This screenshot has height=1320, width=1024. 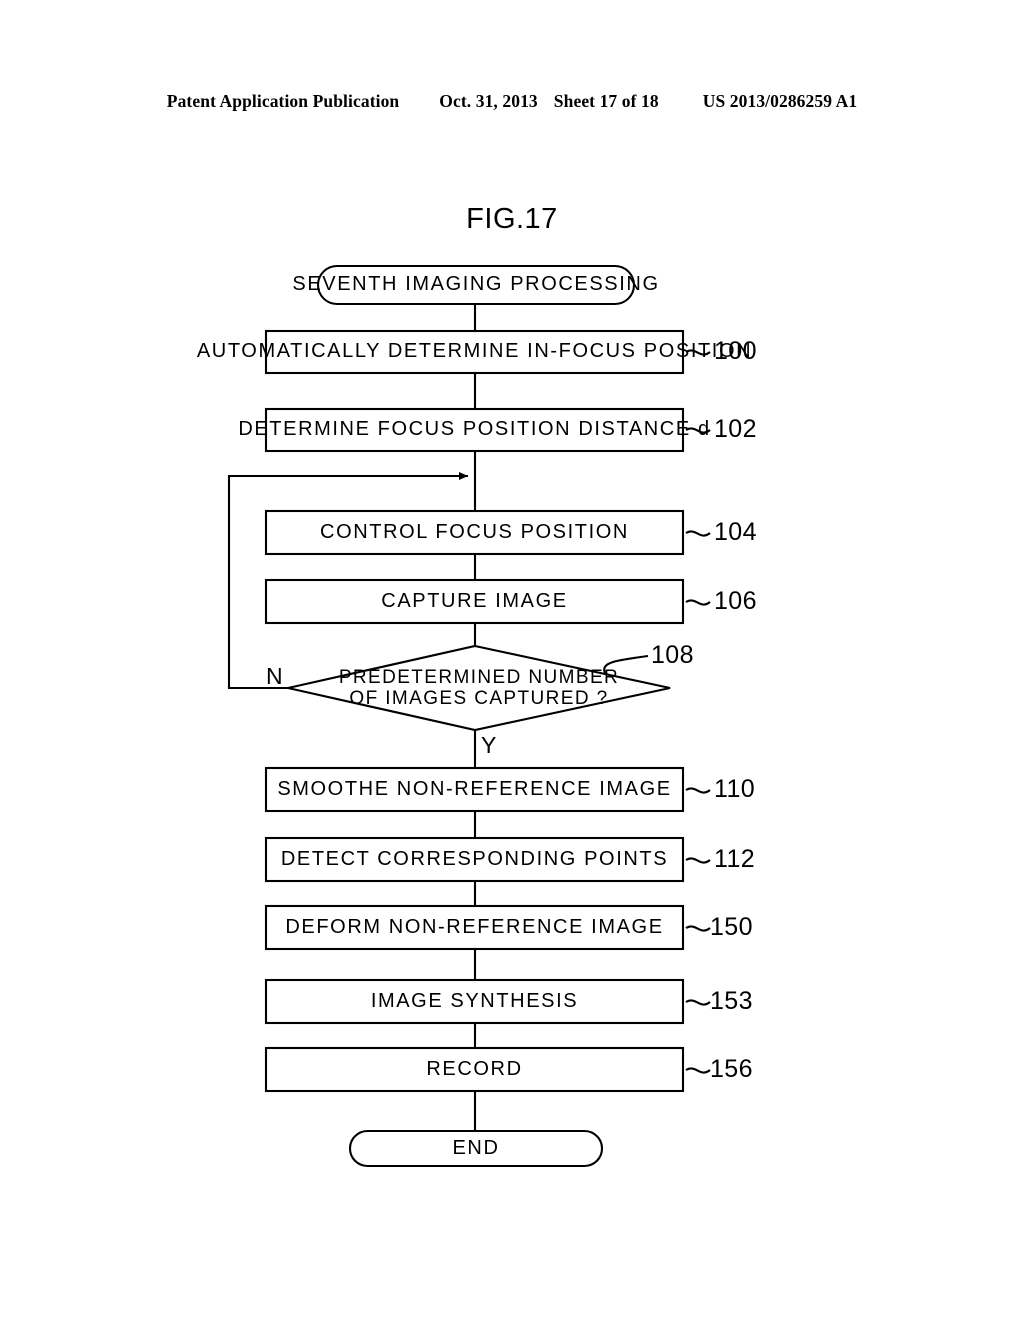 I want to click on node-110-ref: 110, so click(x=735, y=789).